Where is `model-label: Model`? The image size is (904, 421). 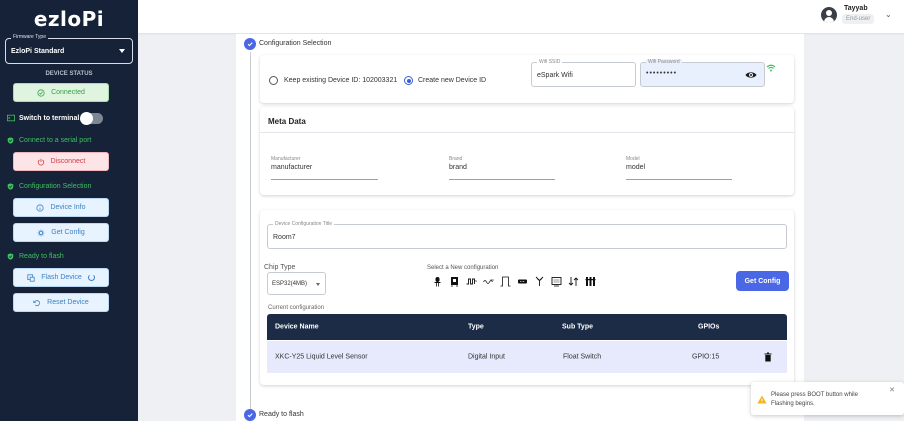
model-label: Model is located at coordinates (633, 159).